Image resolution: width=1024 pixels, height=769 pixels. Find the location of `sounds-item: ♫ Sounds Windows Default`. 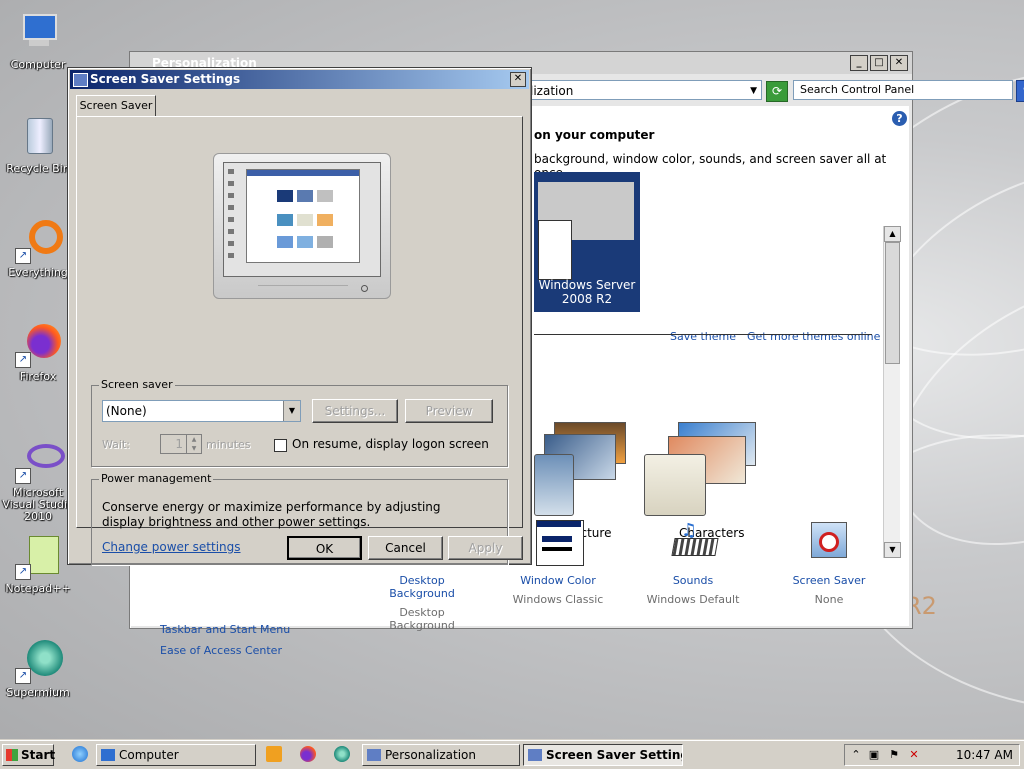

sounds-item: ♫ Sounds Windows Default is located at coordinates (693, 563).